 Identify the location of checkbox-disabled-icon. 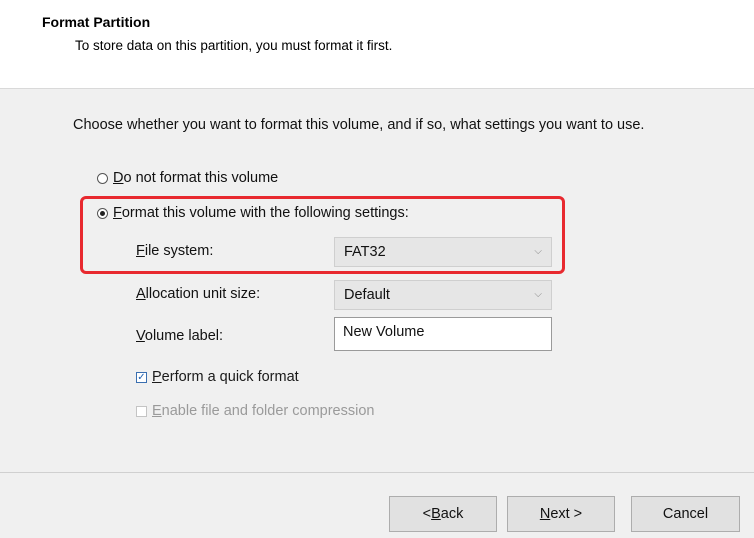
(141, 411).